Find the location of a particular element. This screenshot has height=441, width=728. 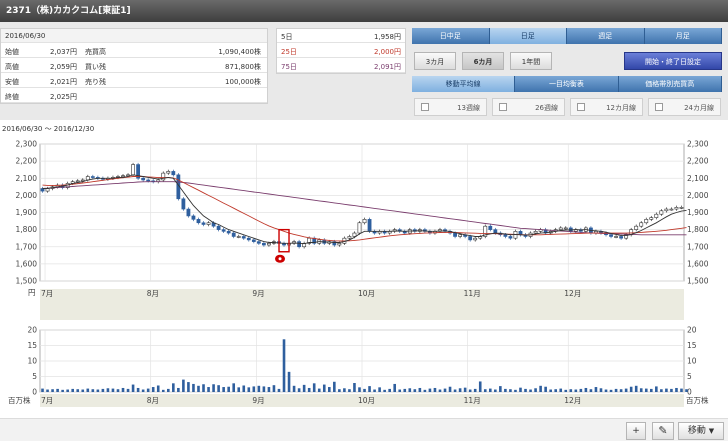

period-tab: 日中足 is located at coordinates (451, 36).